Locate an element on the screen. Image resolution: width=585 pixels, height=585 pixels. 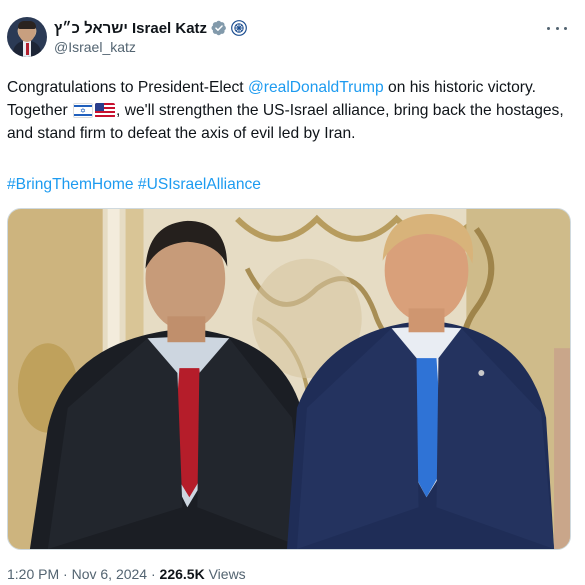
tweet-date: Nov 6, 2024 is located at coordinates (110, 574).